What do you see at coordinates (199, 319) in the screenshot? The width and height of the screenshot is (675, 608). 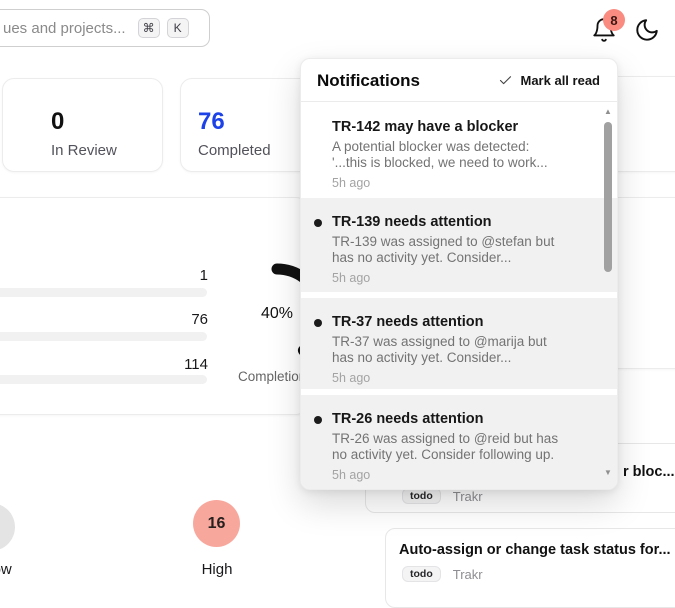 I see `bar-value-2: 76` at bounding box center [199, 319].